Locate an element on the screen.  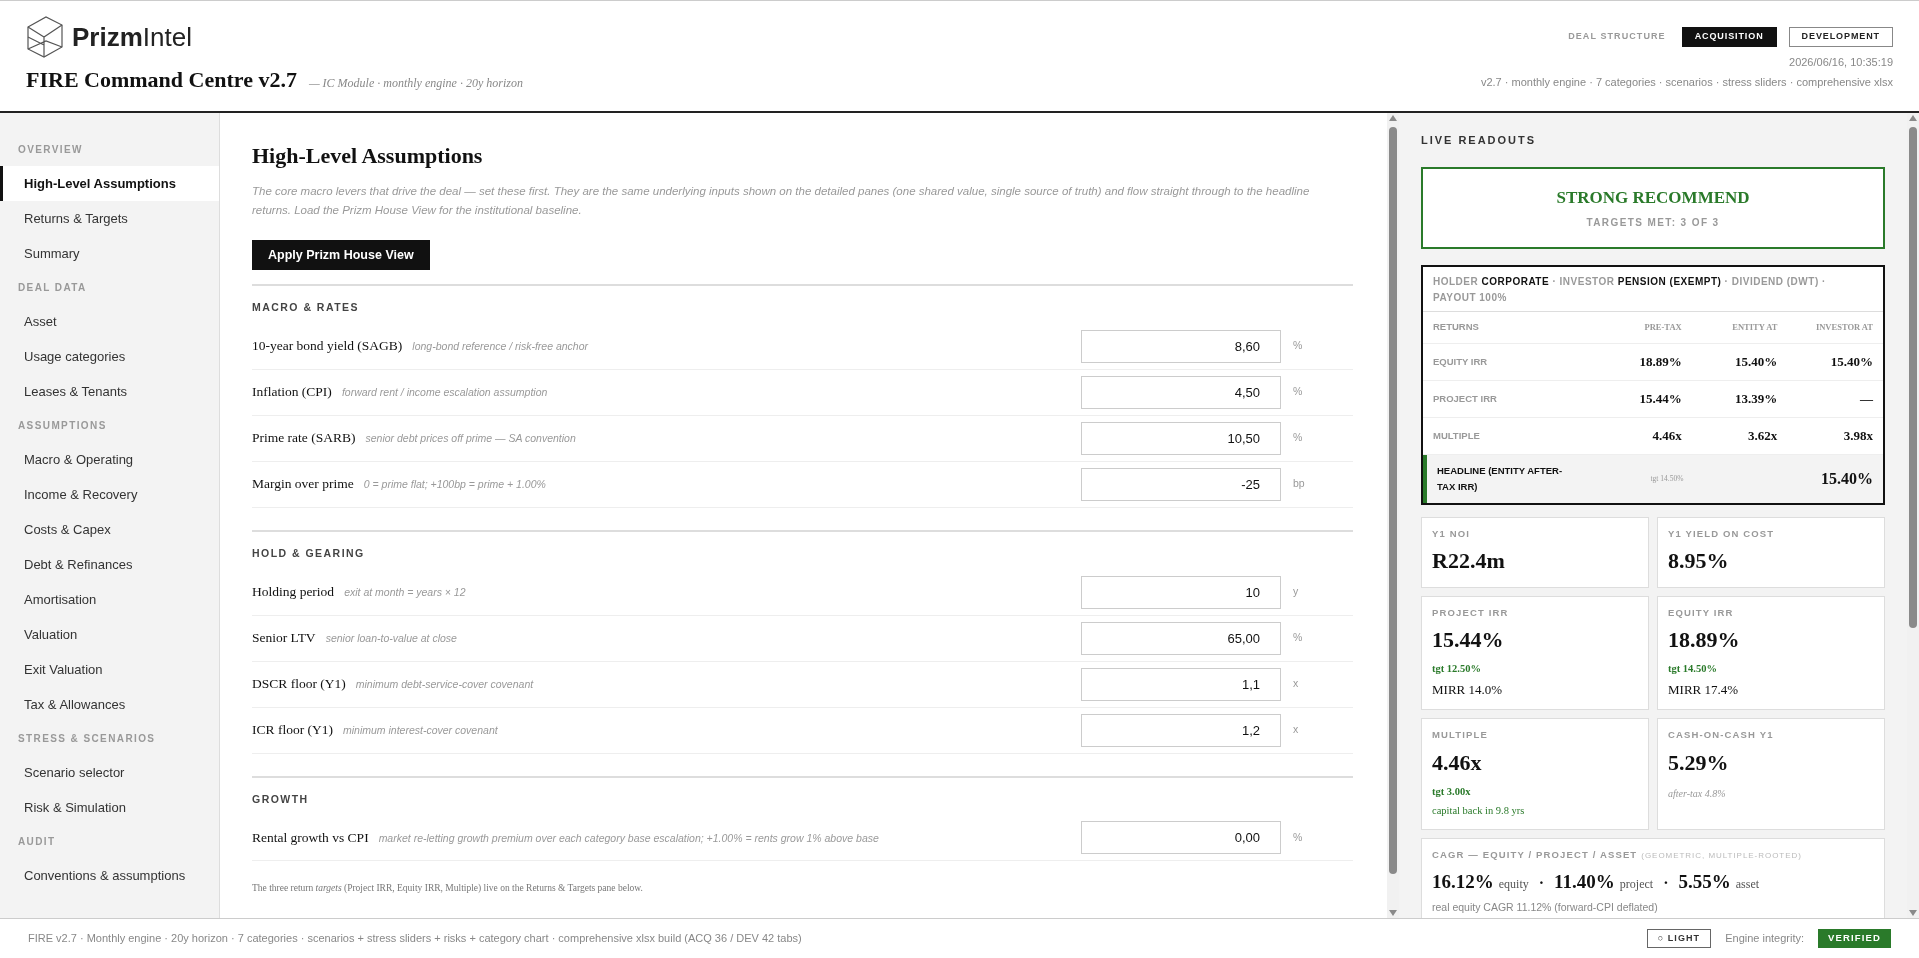
cagr-value: 5.55% is located at coordinates (1704, 882).